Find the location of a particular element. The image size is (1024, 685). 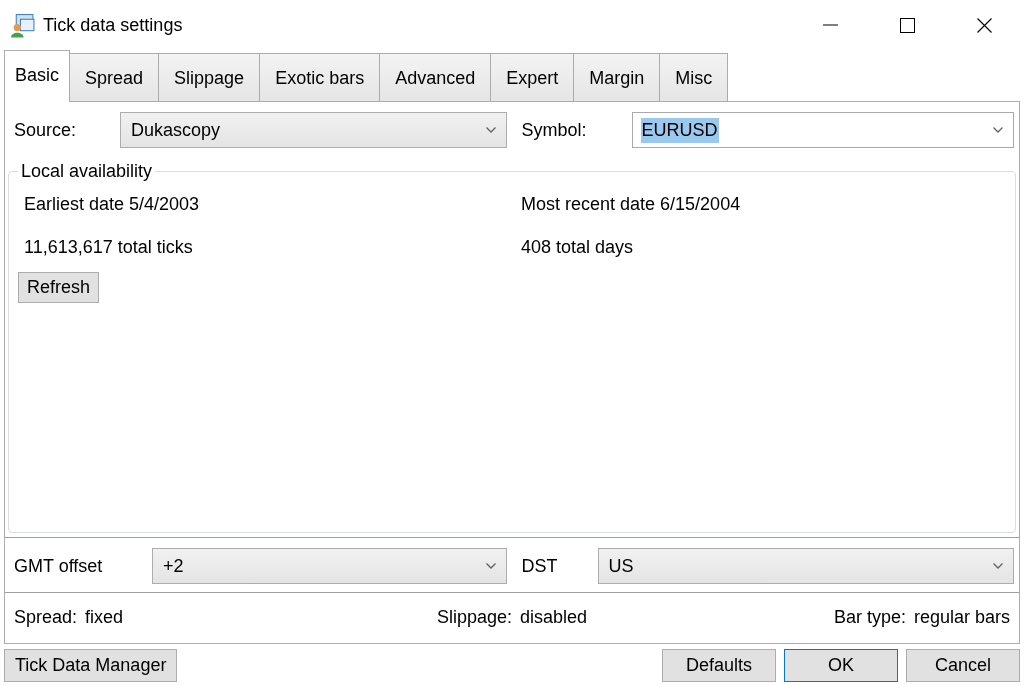

dialog-button: Defaults is located at coordinates (719, 665).